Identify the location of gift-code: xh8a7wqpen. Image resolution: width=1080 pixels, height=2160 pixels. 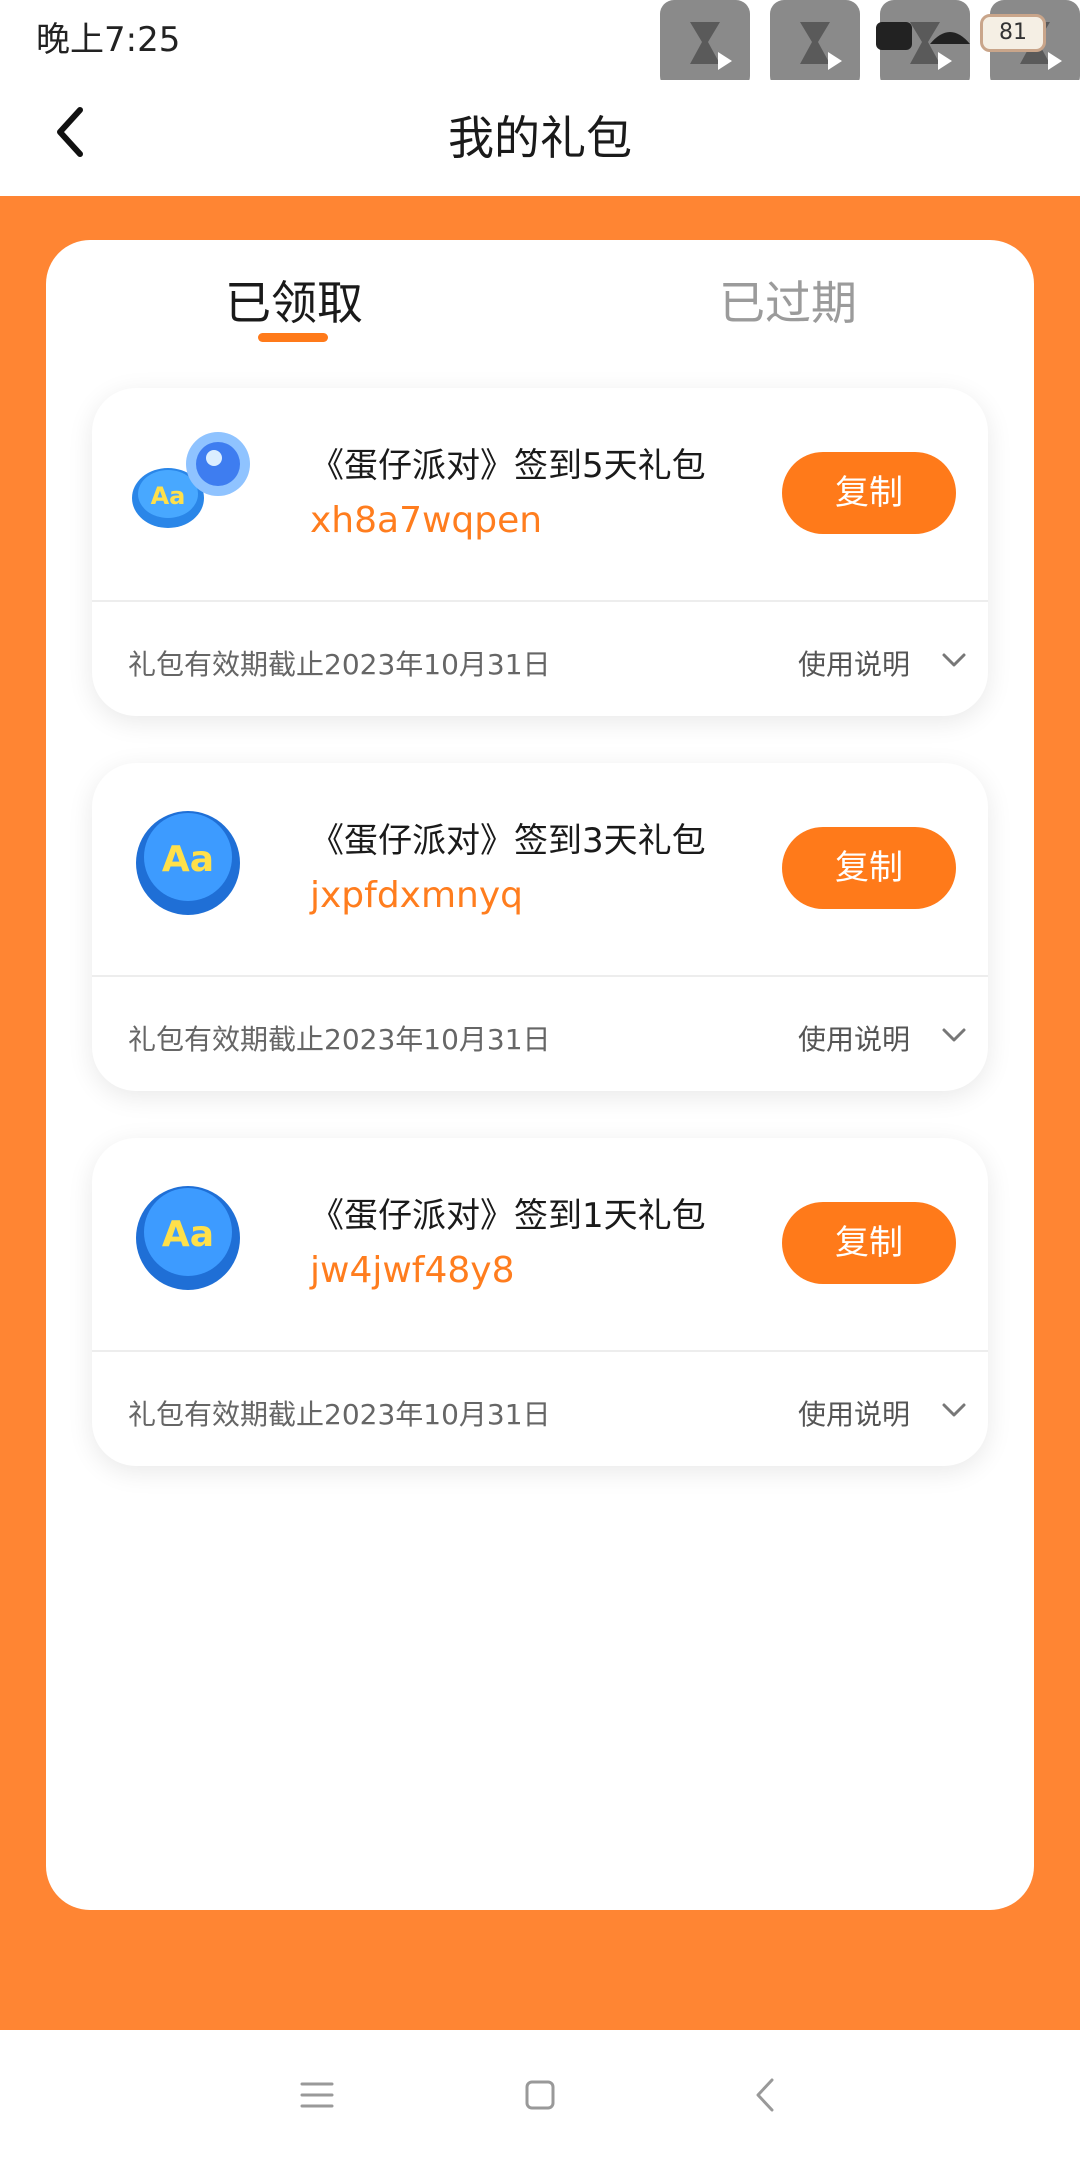
(426, 520).